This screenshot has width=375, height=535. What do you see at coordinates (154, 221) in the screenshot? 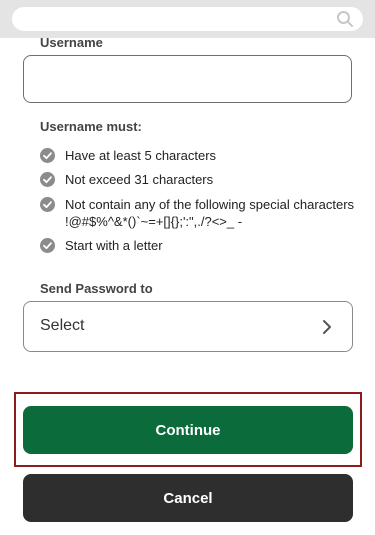
I see `special-characters-list: !@#$%^&*()`~=+[]{};':",./?<>_ -` at bounding box center [154, 221].